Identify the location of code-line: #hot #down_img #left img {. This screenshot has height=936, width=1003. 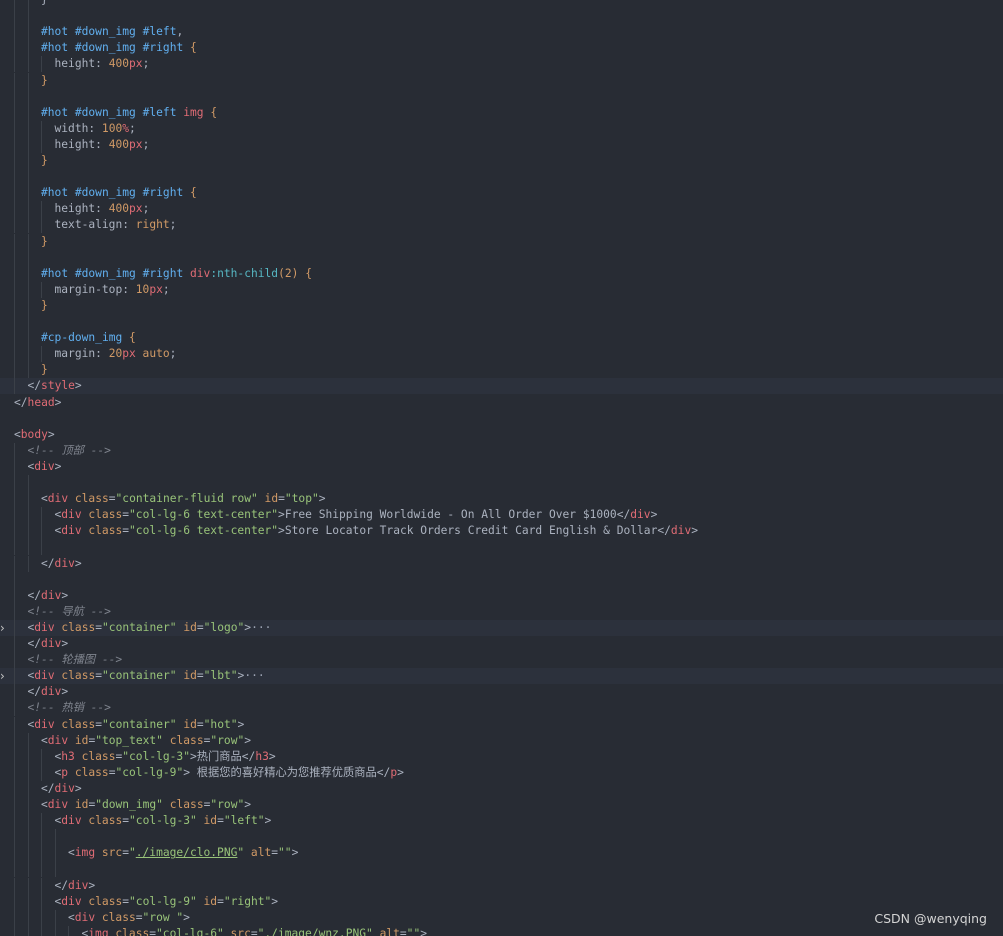
(501, 112).